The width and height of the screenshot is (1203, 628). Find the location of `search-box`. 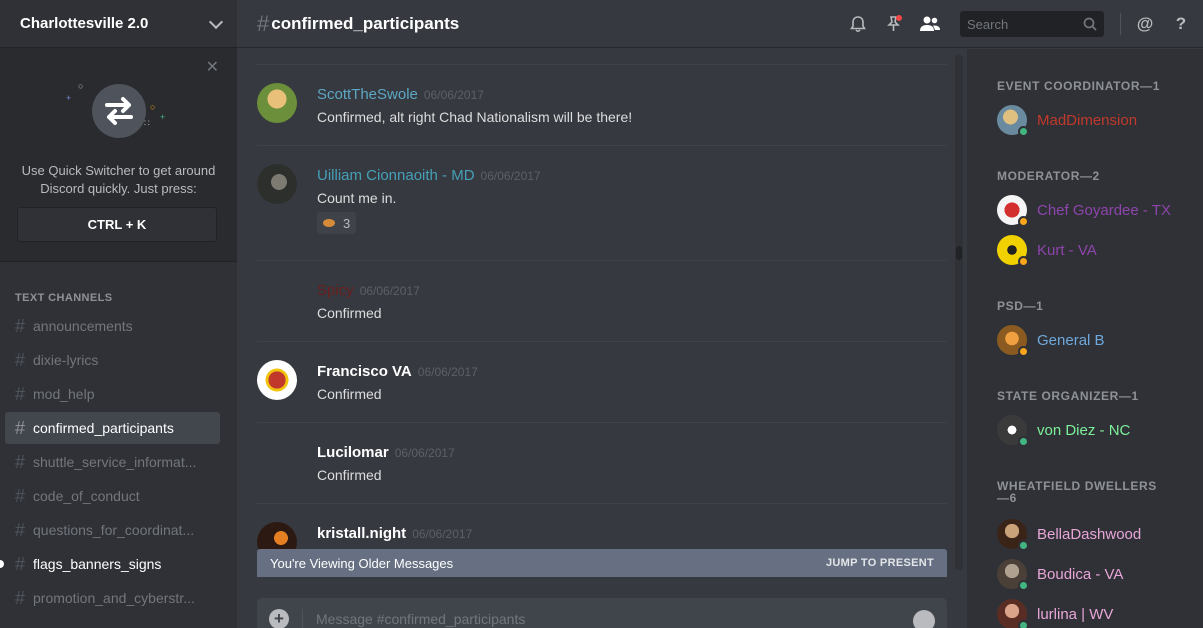

search-box is located at coordinates (1032, 24).